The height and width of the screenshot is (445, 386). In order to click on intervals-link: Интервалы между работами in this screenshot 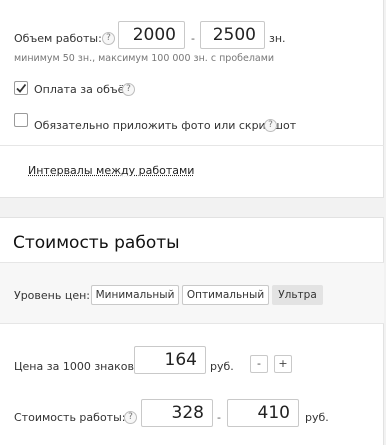, I will do `click(111, 170)`.